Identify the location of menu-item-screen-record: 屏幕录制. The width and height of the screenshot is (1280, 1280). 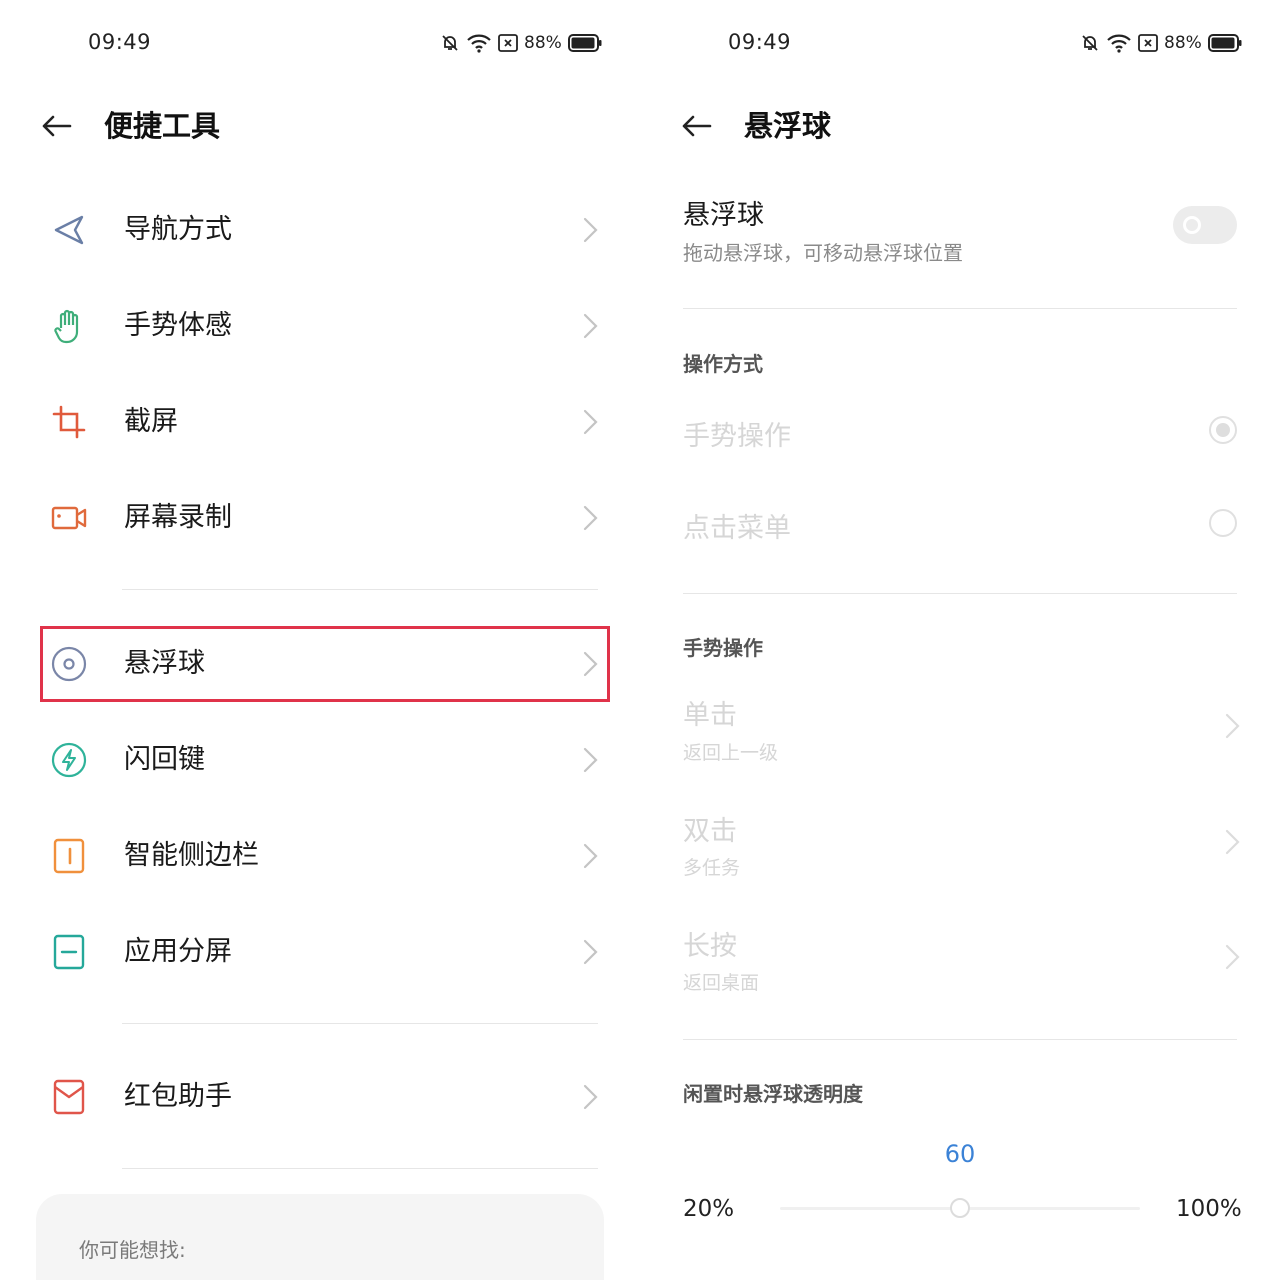
(325, 518).